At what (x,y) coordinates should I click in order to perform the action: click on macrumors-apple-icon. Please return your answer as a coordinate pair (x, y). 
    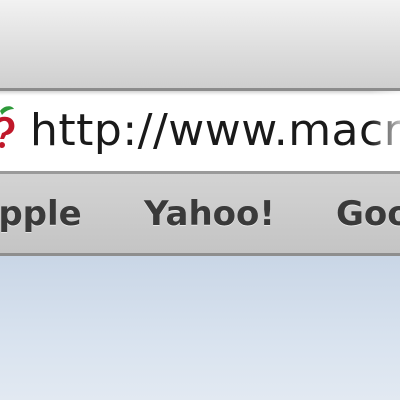
    Looking at the image, I should click on (10, 127).